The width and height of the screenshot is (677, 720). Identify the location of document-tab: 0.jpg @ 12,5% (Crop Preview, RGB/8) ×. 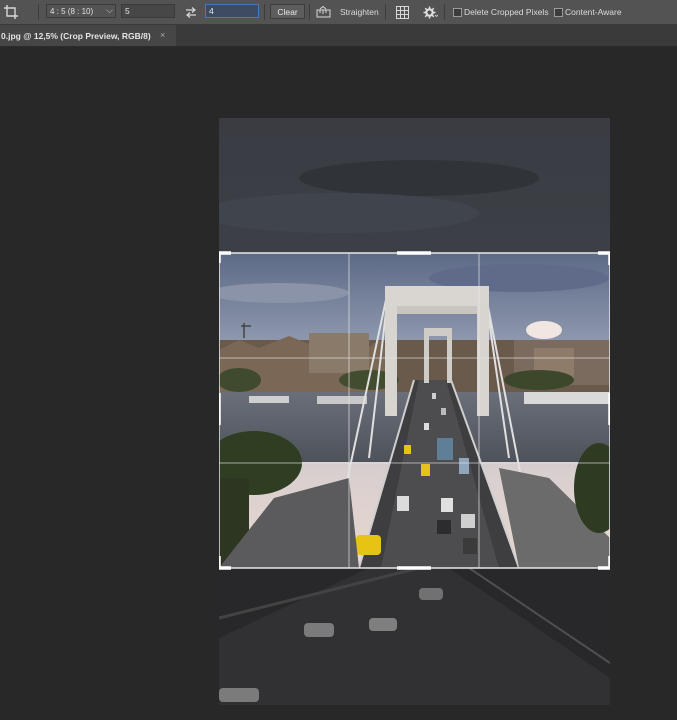
(88, 35).